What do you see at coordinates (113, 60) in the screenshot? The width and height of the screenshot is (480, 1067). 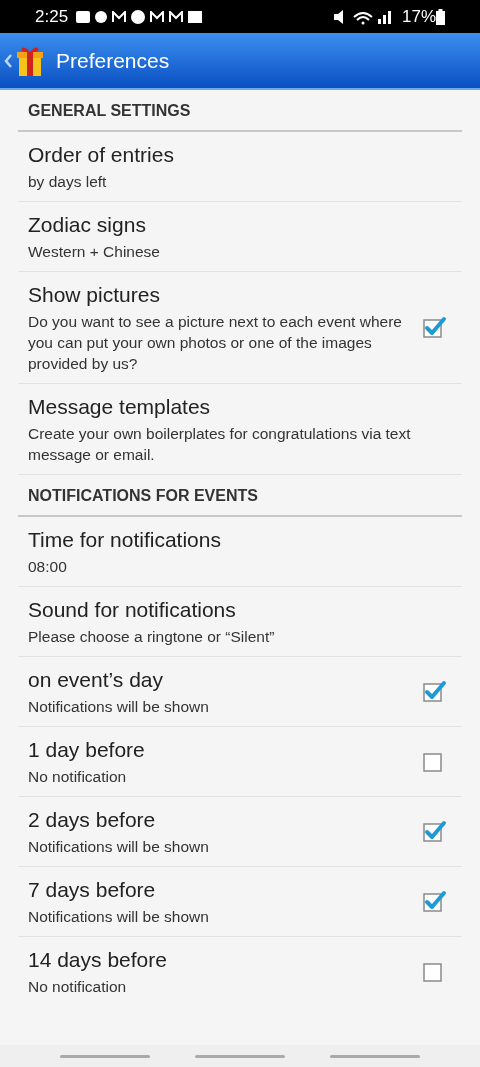 I see `app-bar-title: Preferences` at bounding box center [113, 60].